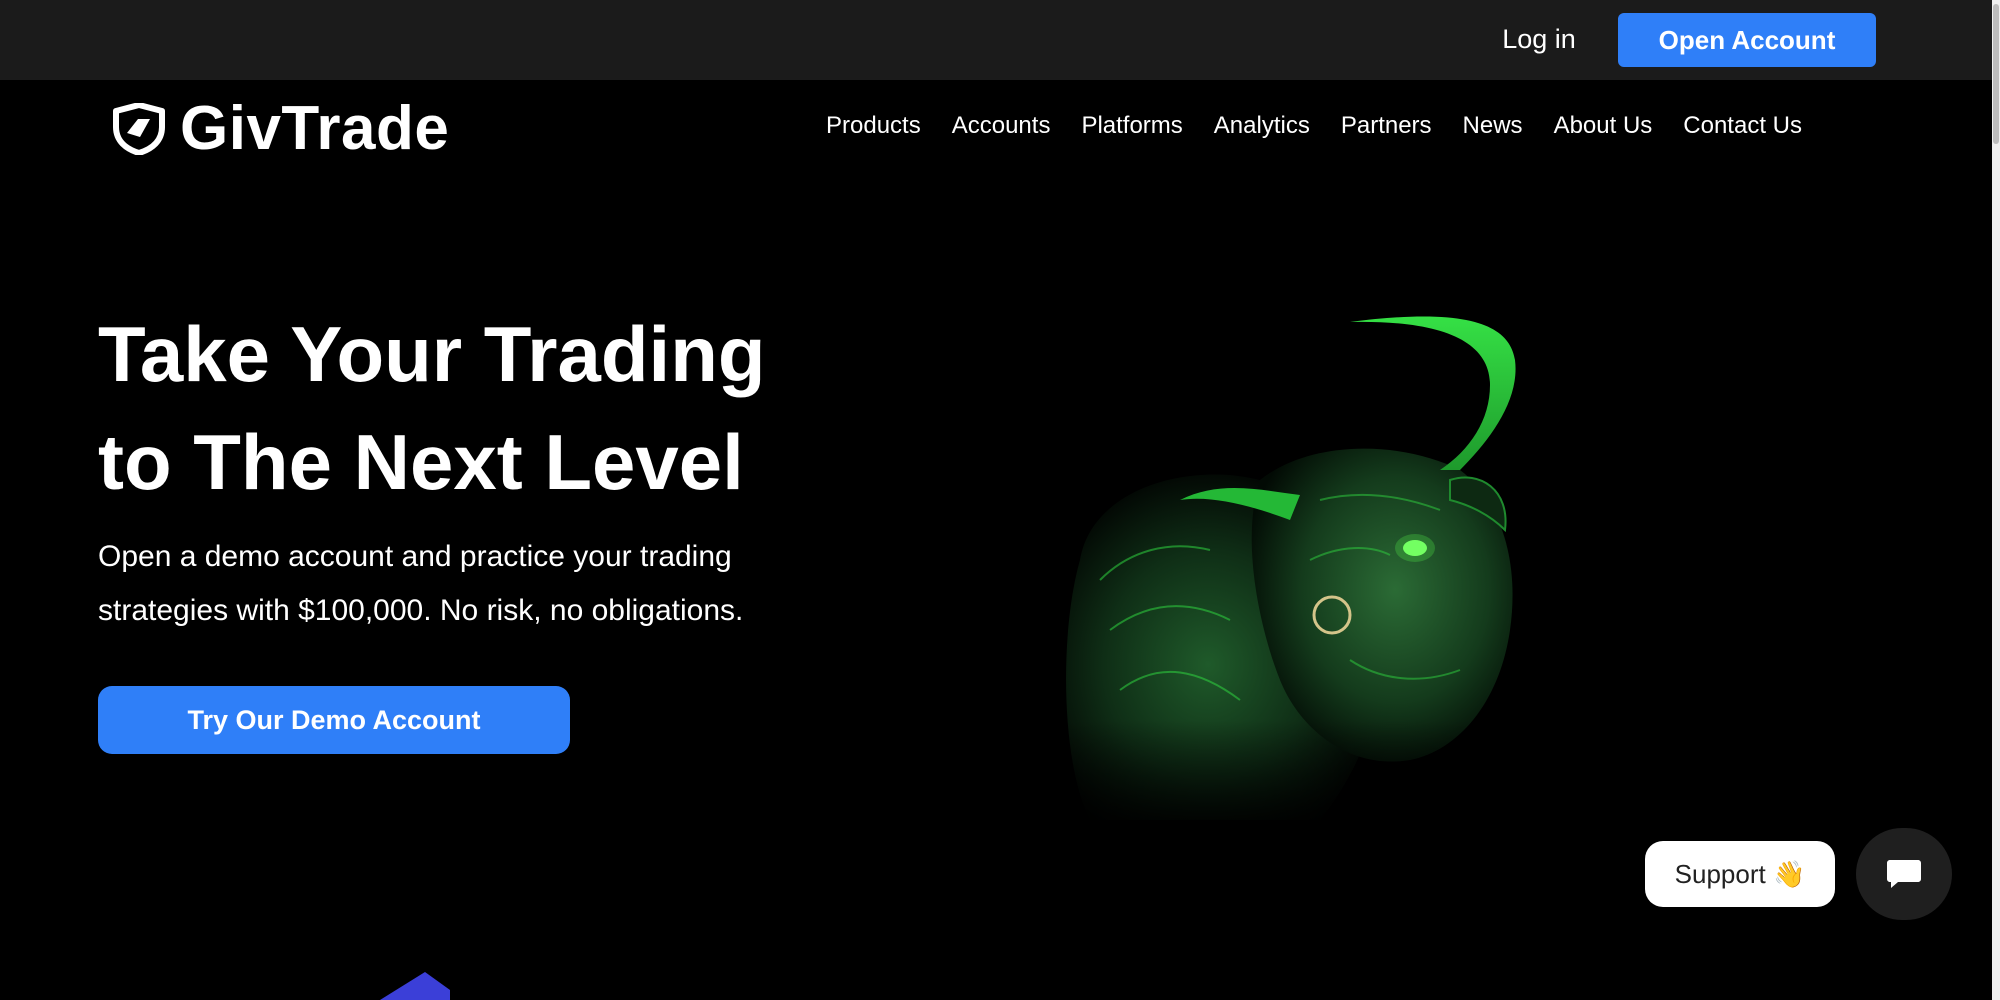  What do you see at coordinates (478, 408) in the screenshot?
I see `hero-title: Take Your Trading to The Next Level` at bounding box center [478, 408].